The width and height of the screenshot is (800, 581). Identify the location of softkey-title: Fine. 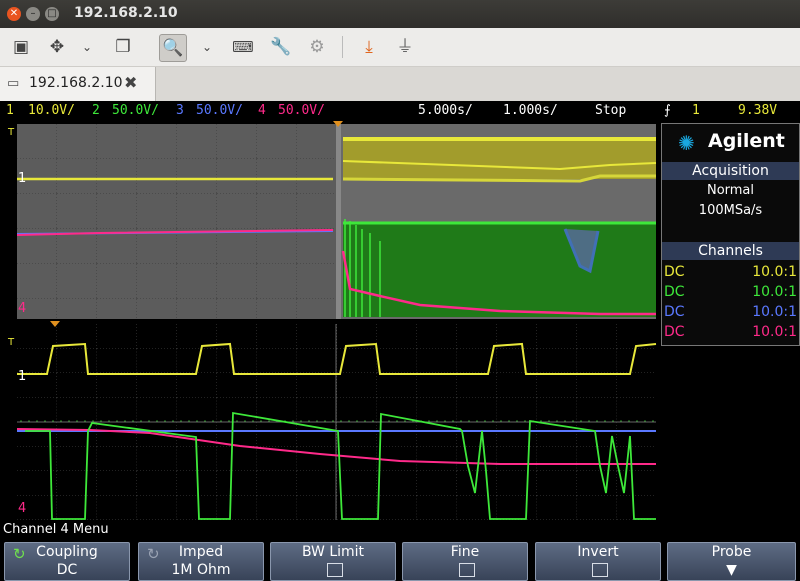
(465, 552).